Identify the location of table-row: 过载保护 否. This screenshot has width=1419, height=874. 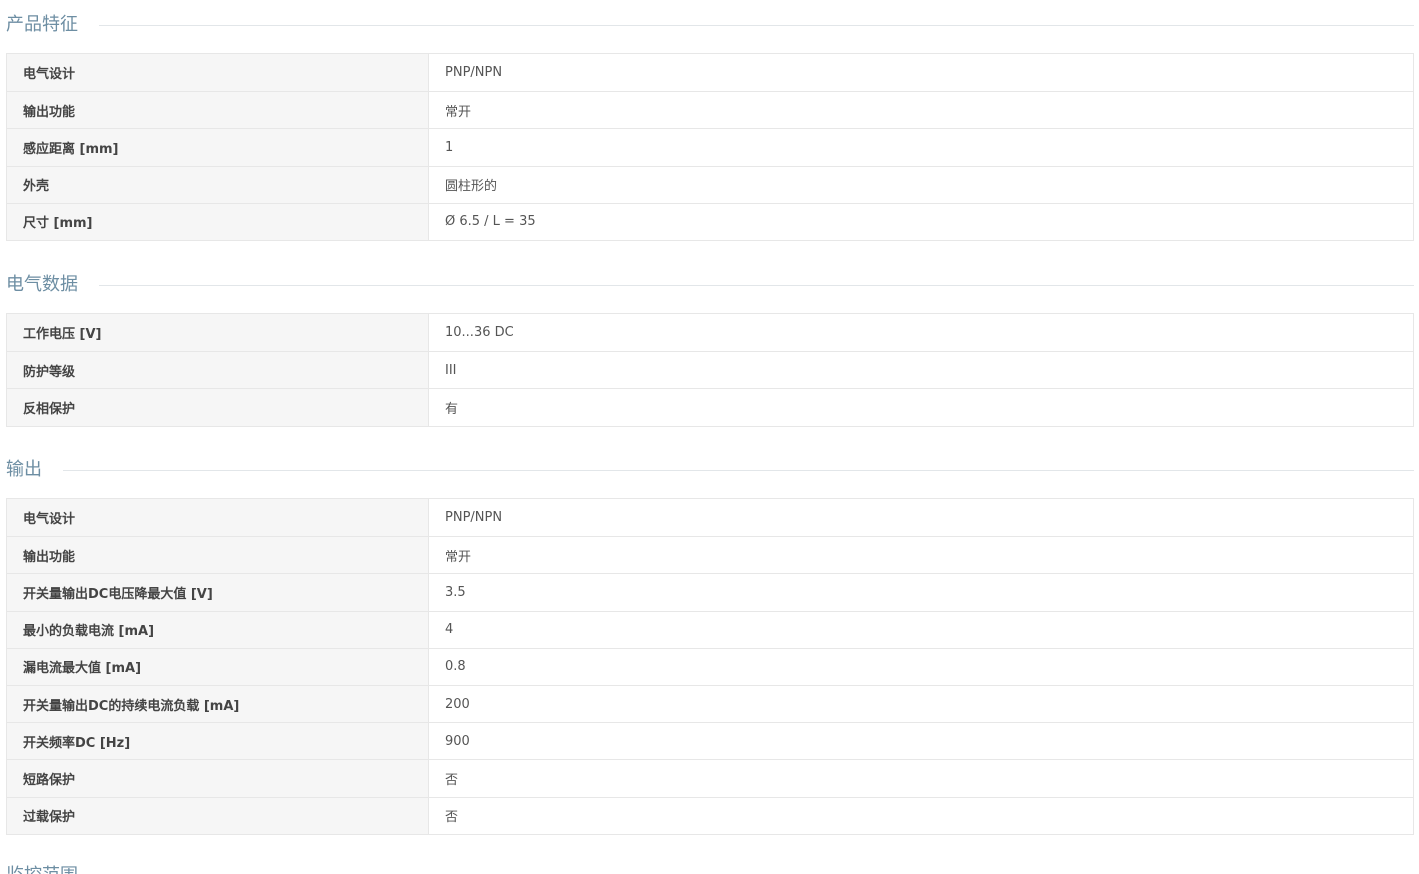
(710, 815).